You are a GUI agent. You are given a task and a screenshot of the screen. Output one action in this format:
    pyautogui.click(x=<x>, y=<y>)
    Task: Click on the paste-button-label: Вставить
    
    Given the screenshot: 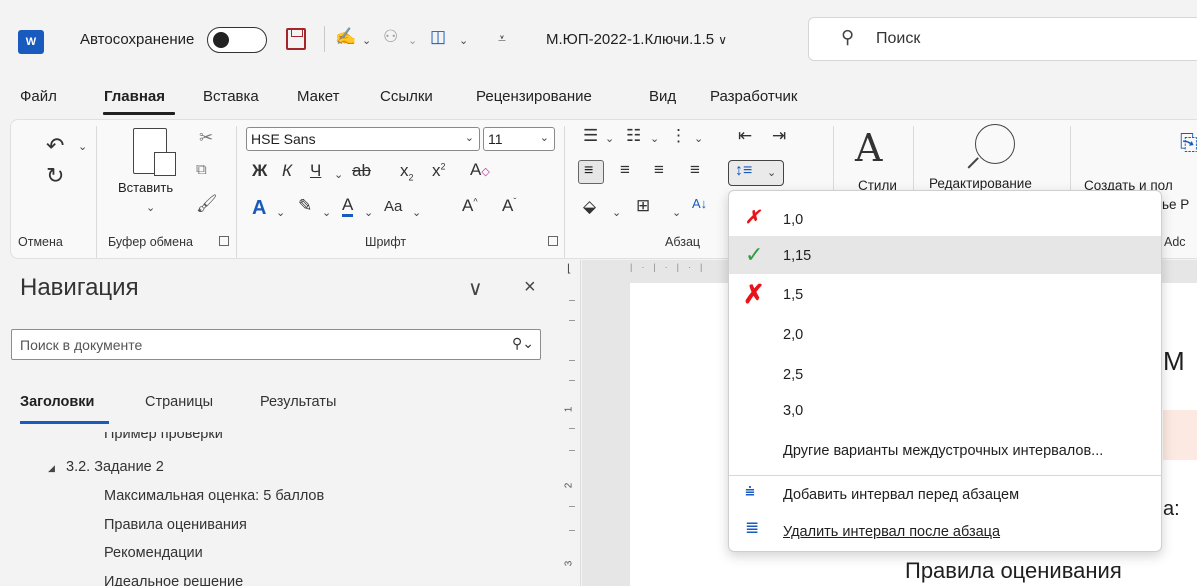 What is the action you would take?
    pyautogui.click(x=145, y=187)
    